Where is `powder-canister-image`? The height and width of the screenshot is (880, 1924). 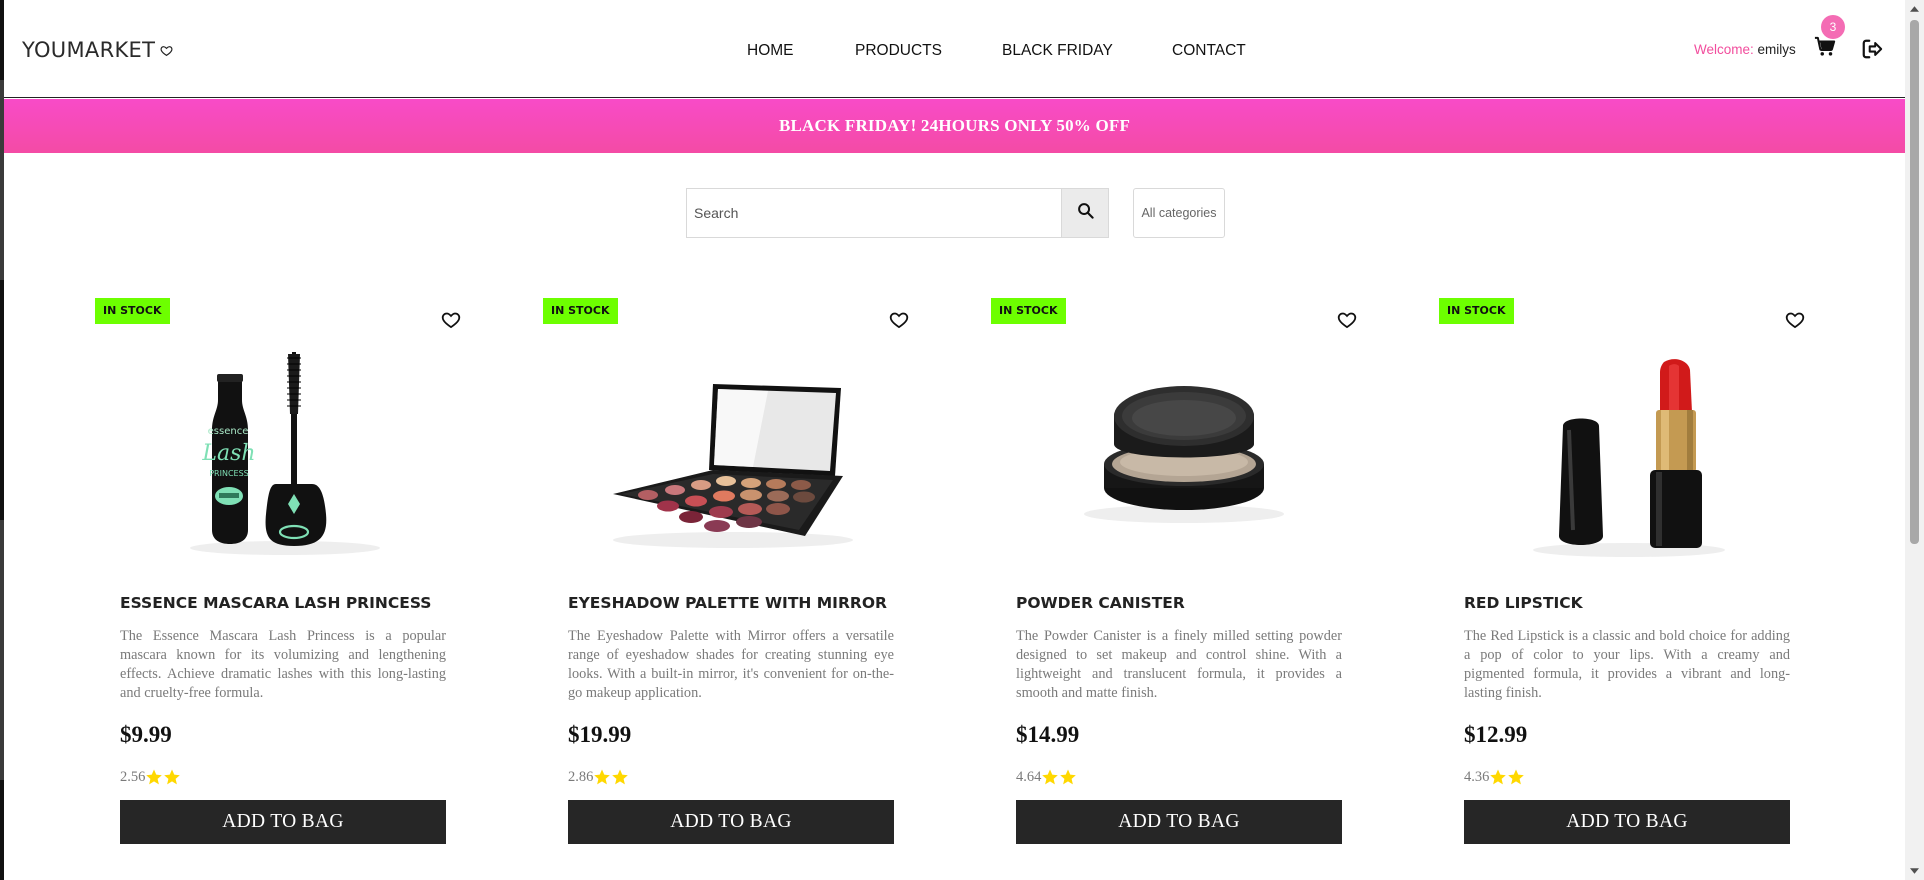
powder-canister-image is located at coordinates (1181, 452).